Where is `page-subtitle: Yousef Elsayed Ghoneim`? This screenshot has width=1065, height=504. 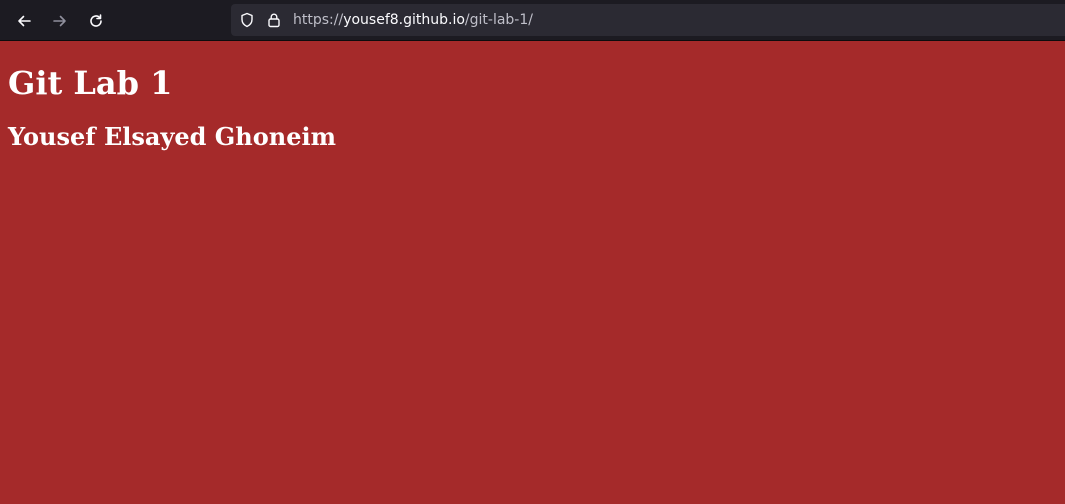 page-subtitle: Yousef Elsayed Ghoneim is located at coordinates (172, 136).